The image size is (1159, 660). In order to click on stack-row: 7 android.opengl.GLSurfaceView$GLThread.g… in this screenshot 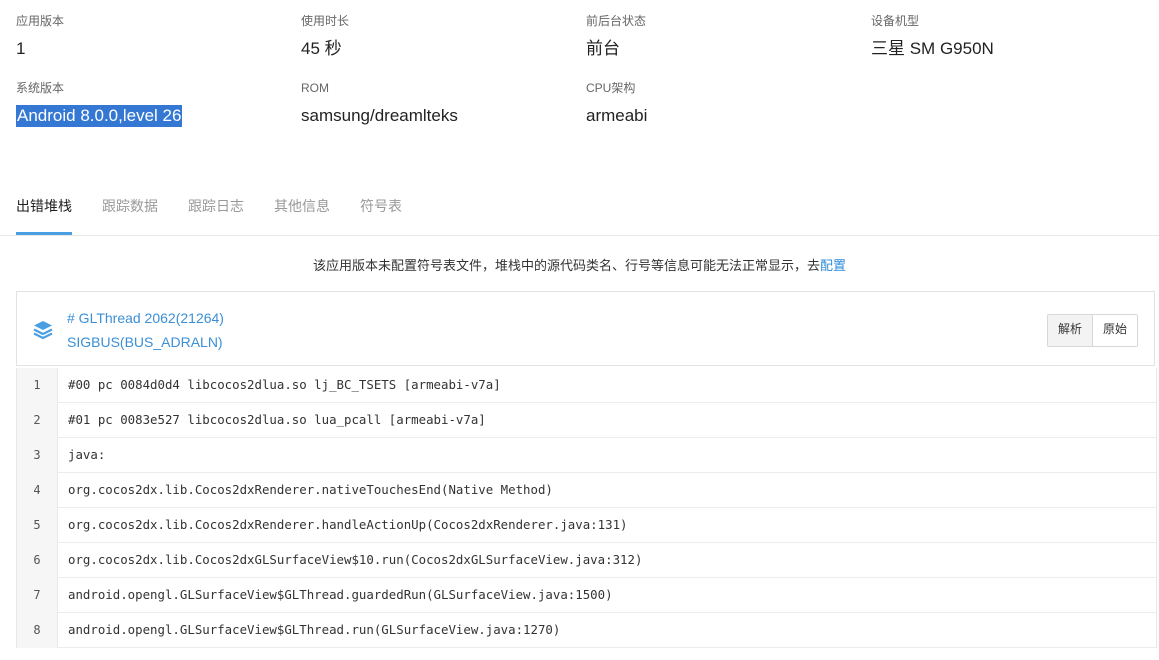, I will do `click(586, 595)`.